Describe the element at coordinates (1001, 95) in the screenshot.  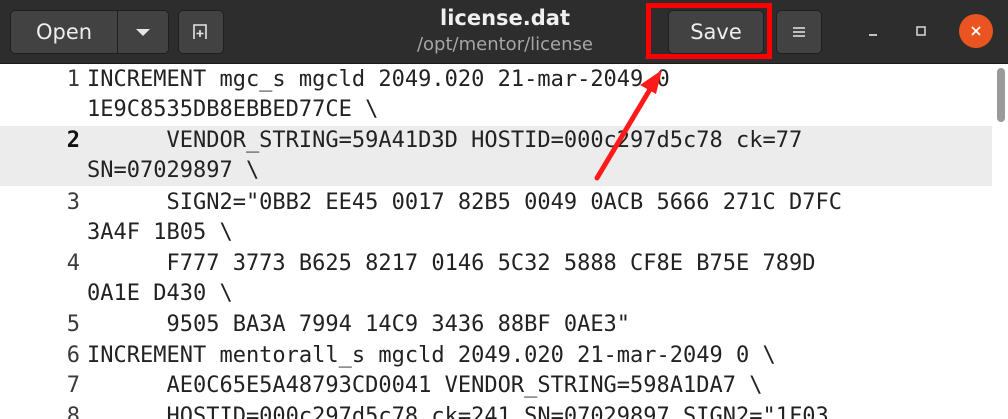
I see `scrollbar-thumb` at that location.